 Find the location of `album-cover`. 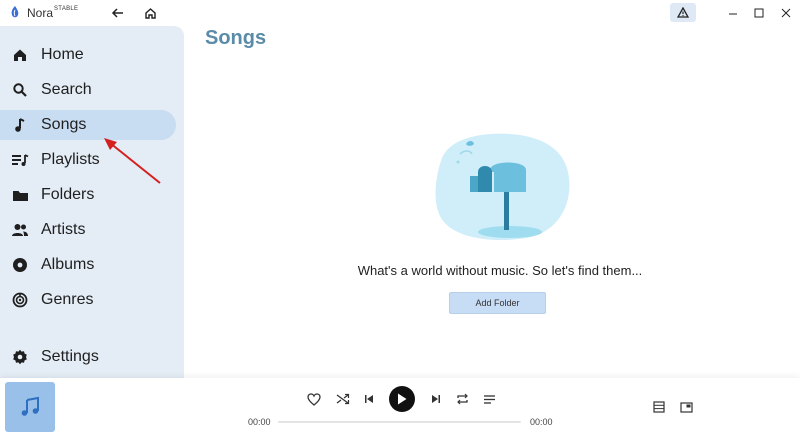

album-cover is located at coordinates (30, 407).